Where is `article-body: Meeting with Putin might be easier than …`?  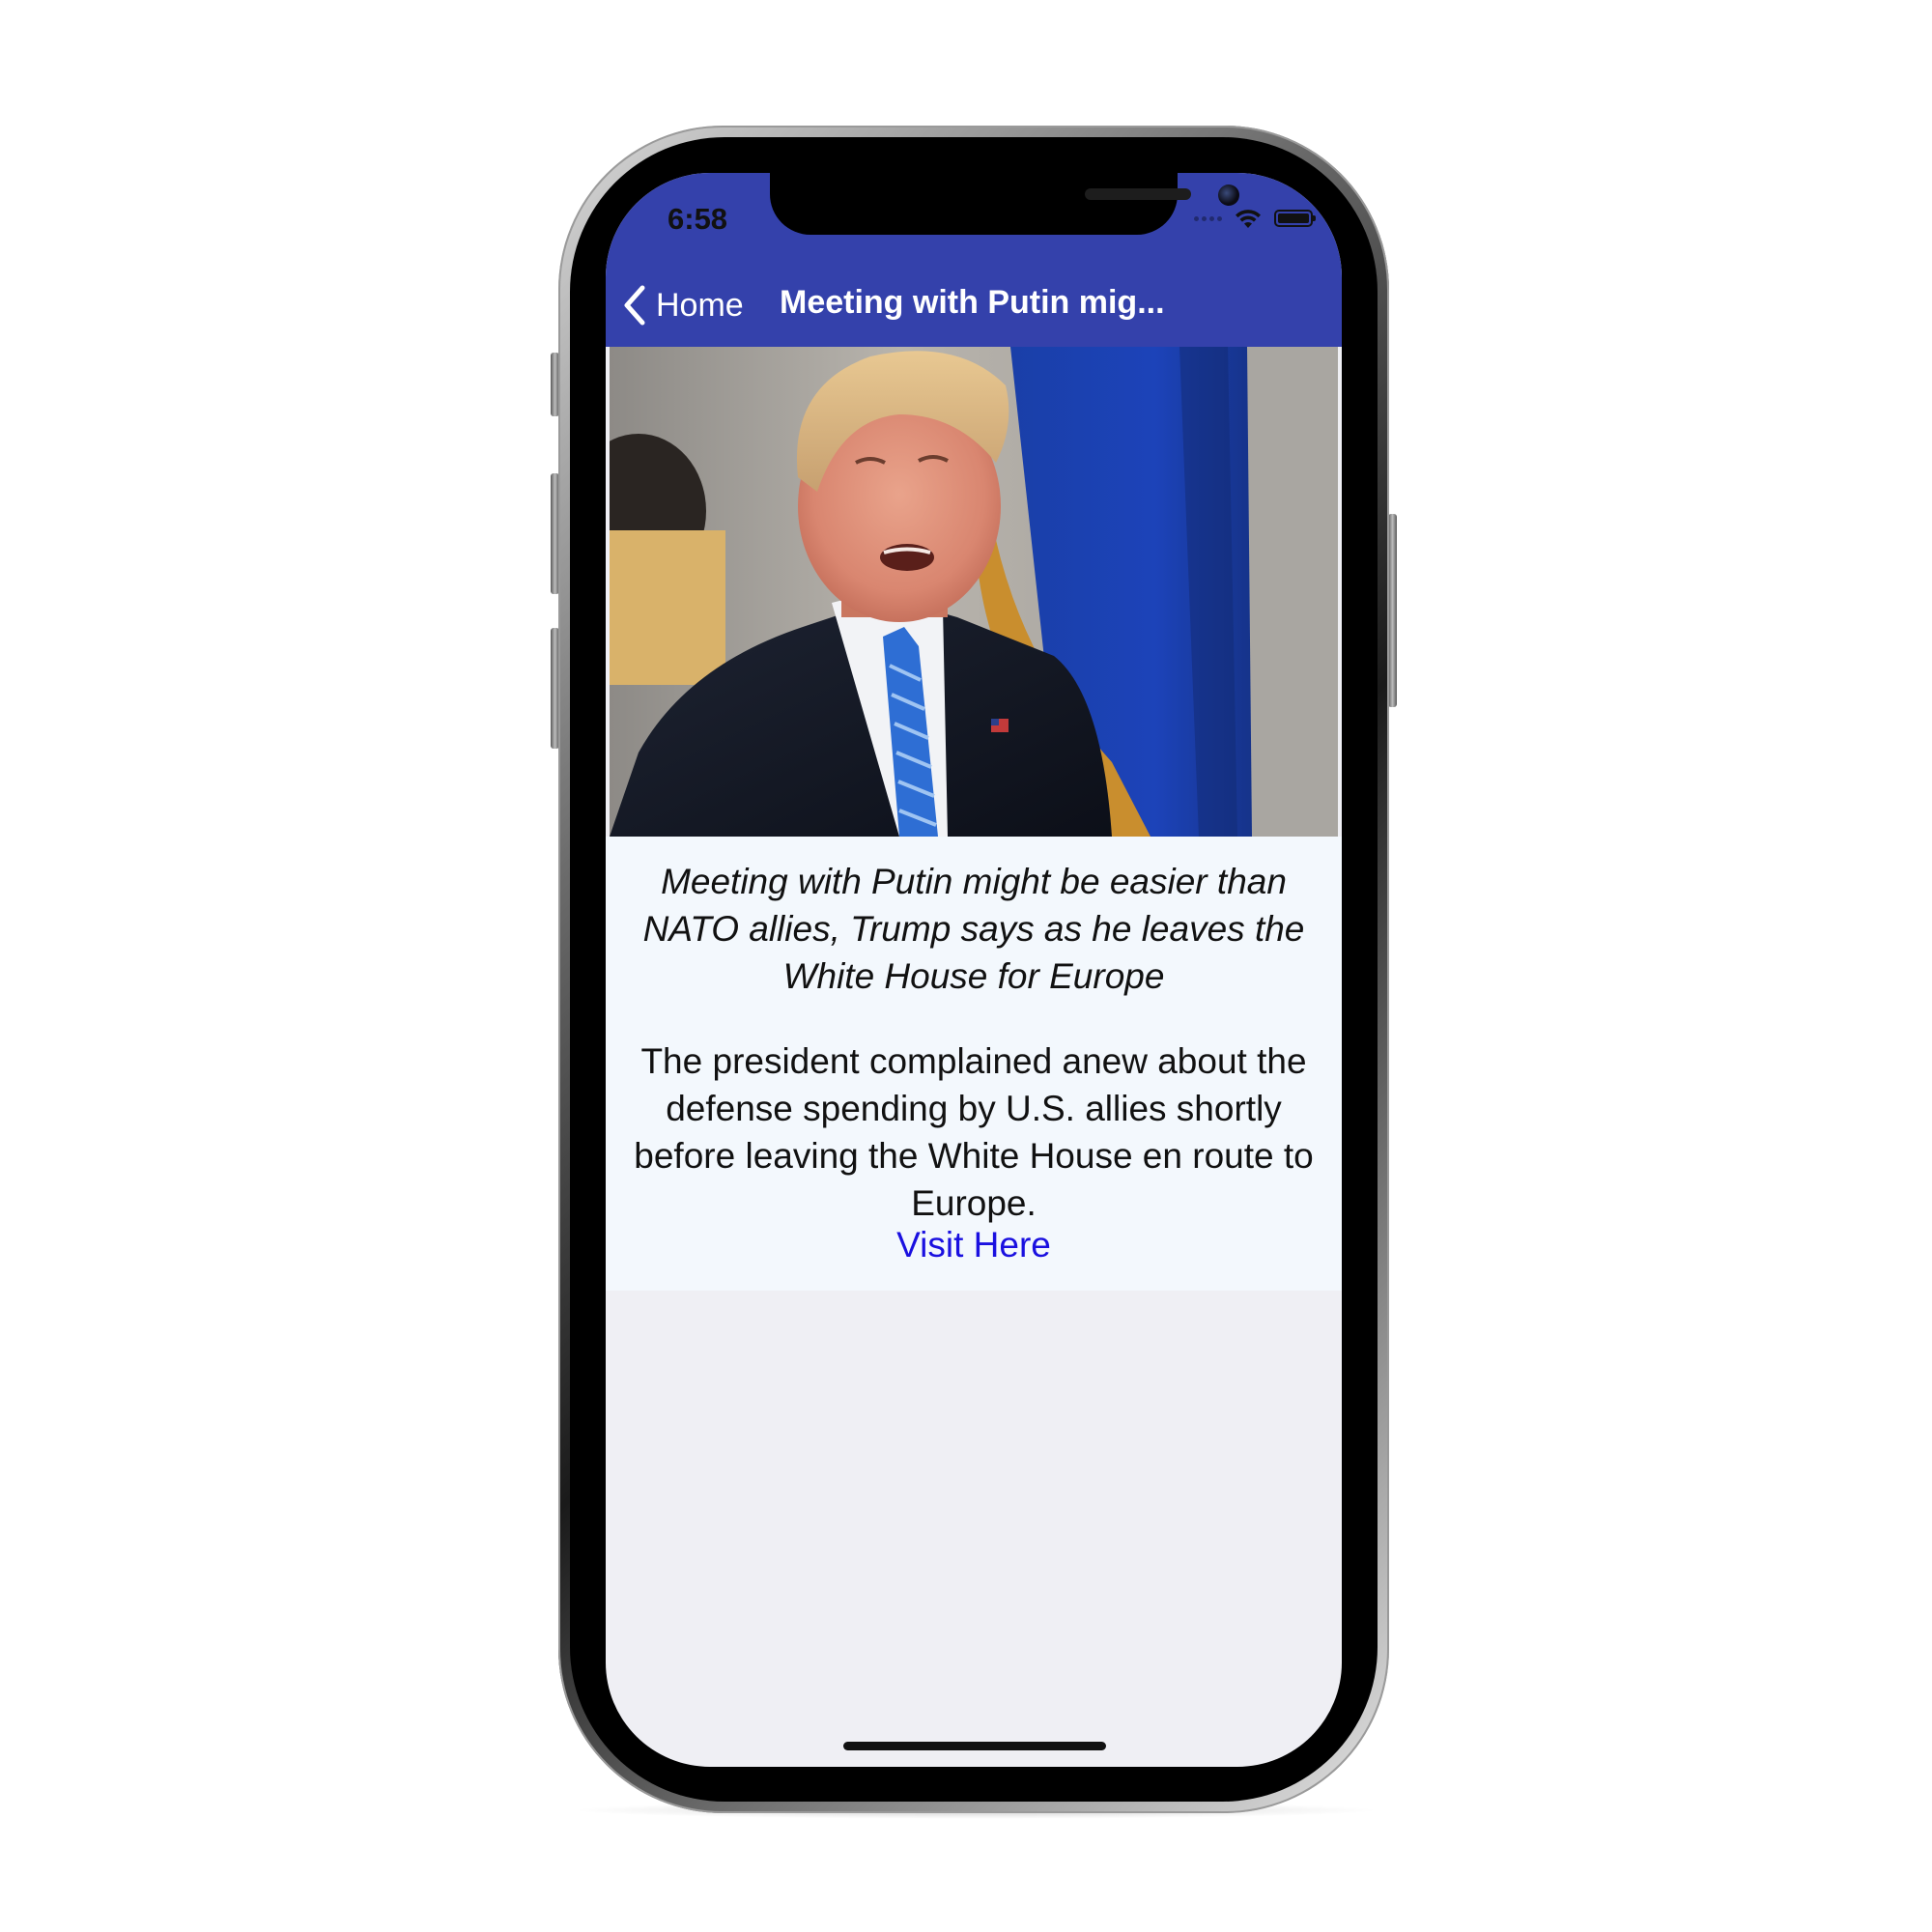 article-body: Meeting with Putin might be easier than … is located at coordinates (974, 1064).